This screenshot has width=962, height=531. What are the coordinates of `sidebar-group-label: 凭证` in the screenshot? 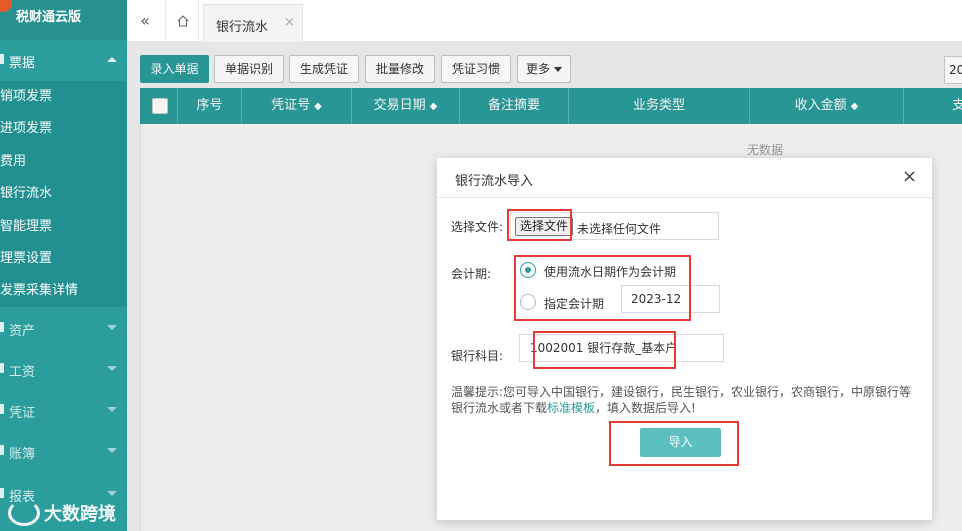 It's located at (22, 413).